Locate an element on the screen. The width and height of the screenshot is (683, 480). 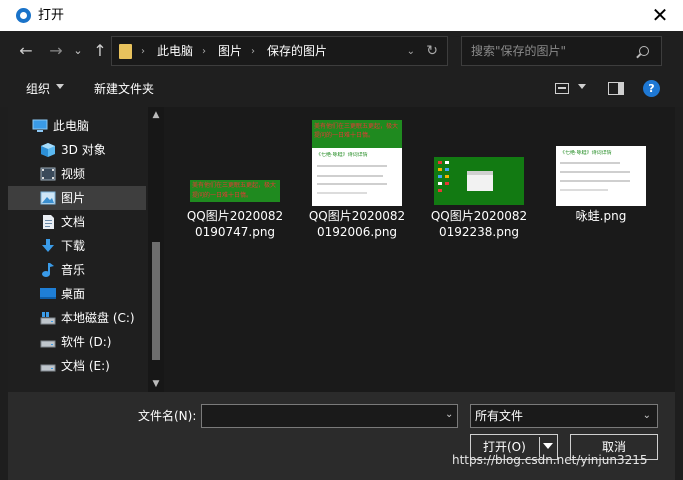
breadcrumb-saved-pictures: 保存的图片 is located at coordinates (297, 51).